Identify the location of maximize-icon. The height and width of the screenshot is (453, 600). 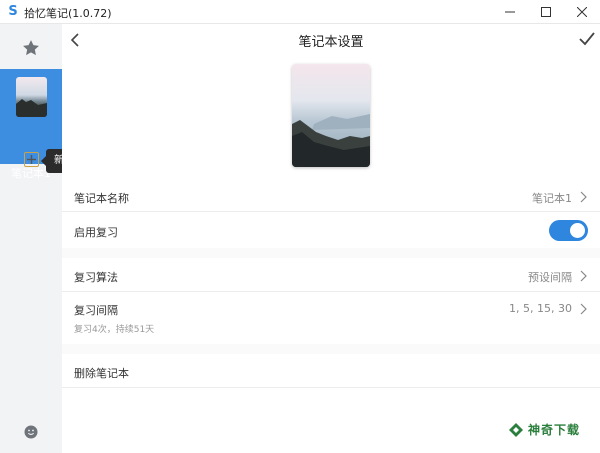
(546, 12).